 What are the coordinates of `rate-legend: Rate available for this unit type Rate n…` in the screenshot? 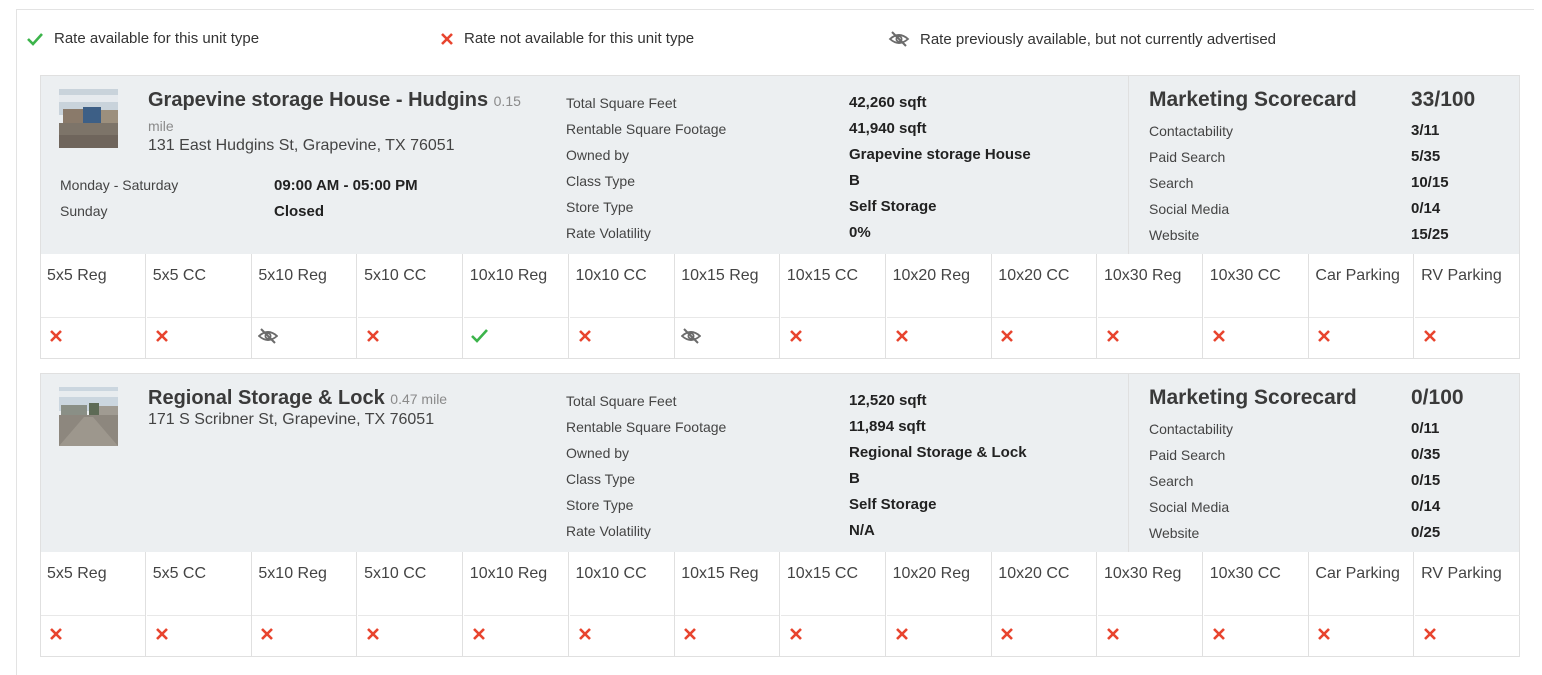 It's located at (766, 43).